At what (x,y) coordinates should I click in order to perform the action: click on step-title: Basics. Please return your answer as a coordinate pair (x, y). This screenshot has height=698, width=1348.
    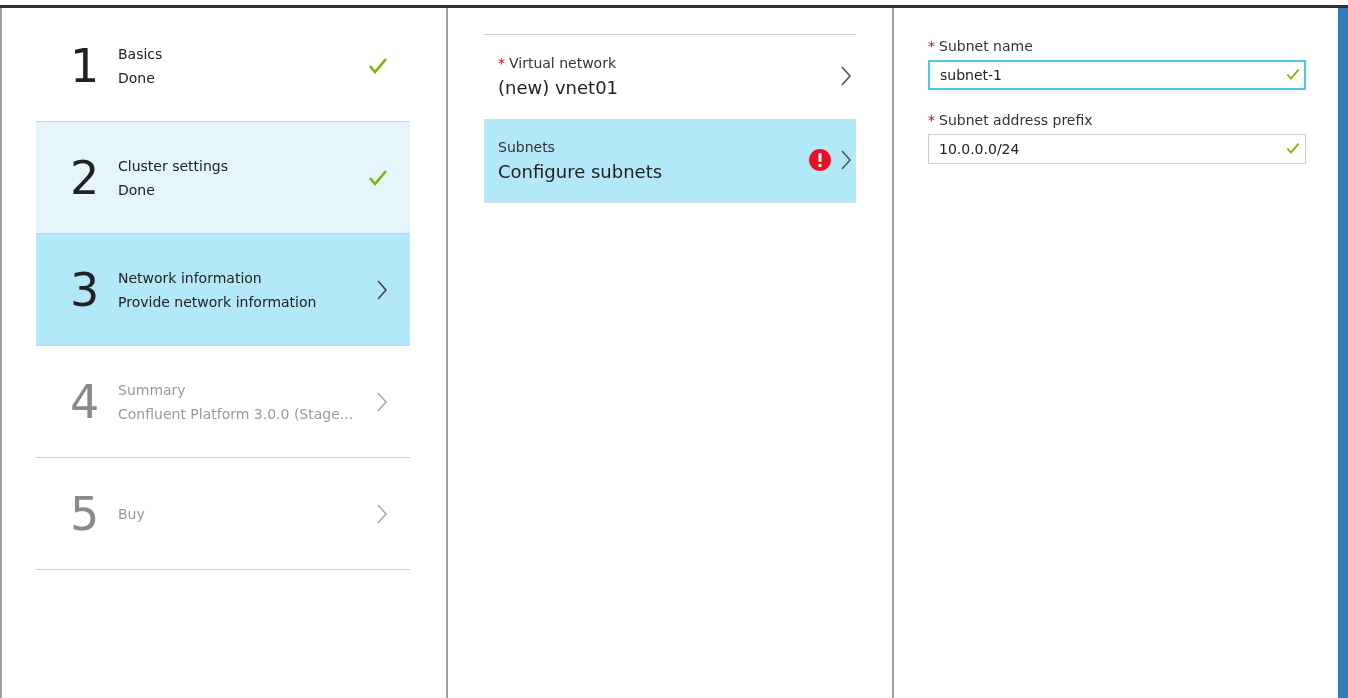
    Looking at the image, I should click on (141, 53).